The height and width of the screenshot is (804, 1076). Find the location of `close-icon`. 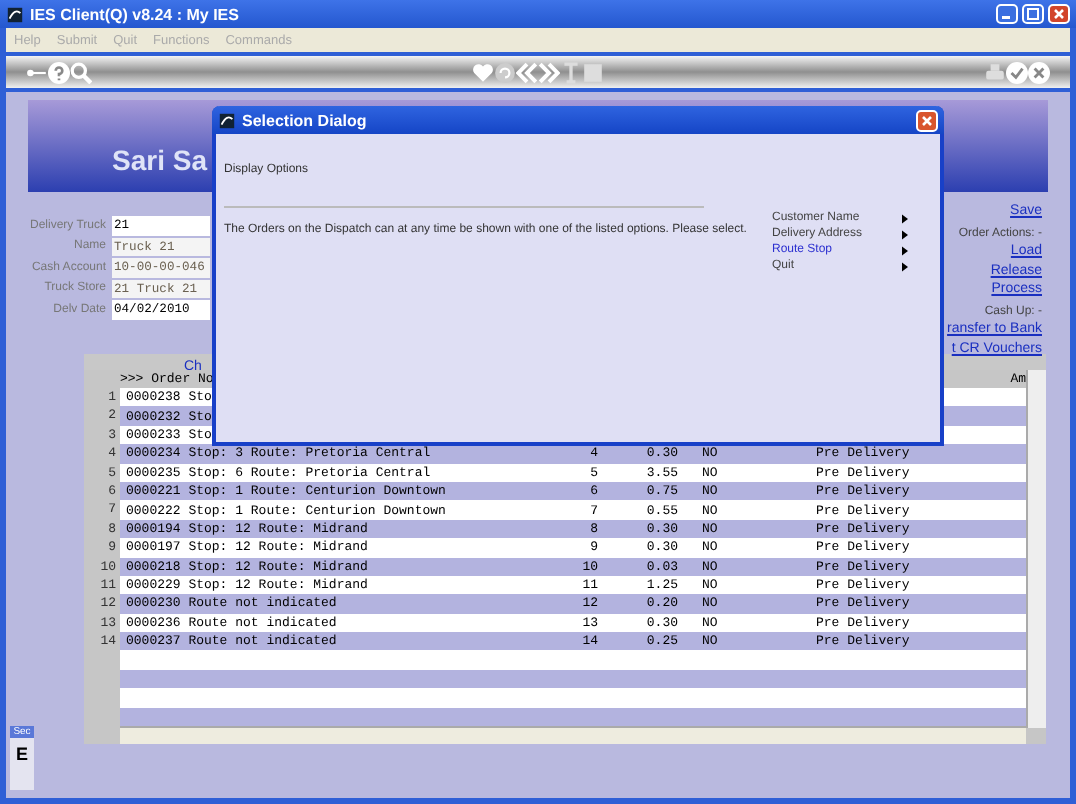

close-icon is located at coordinates (1039, 72).